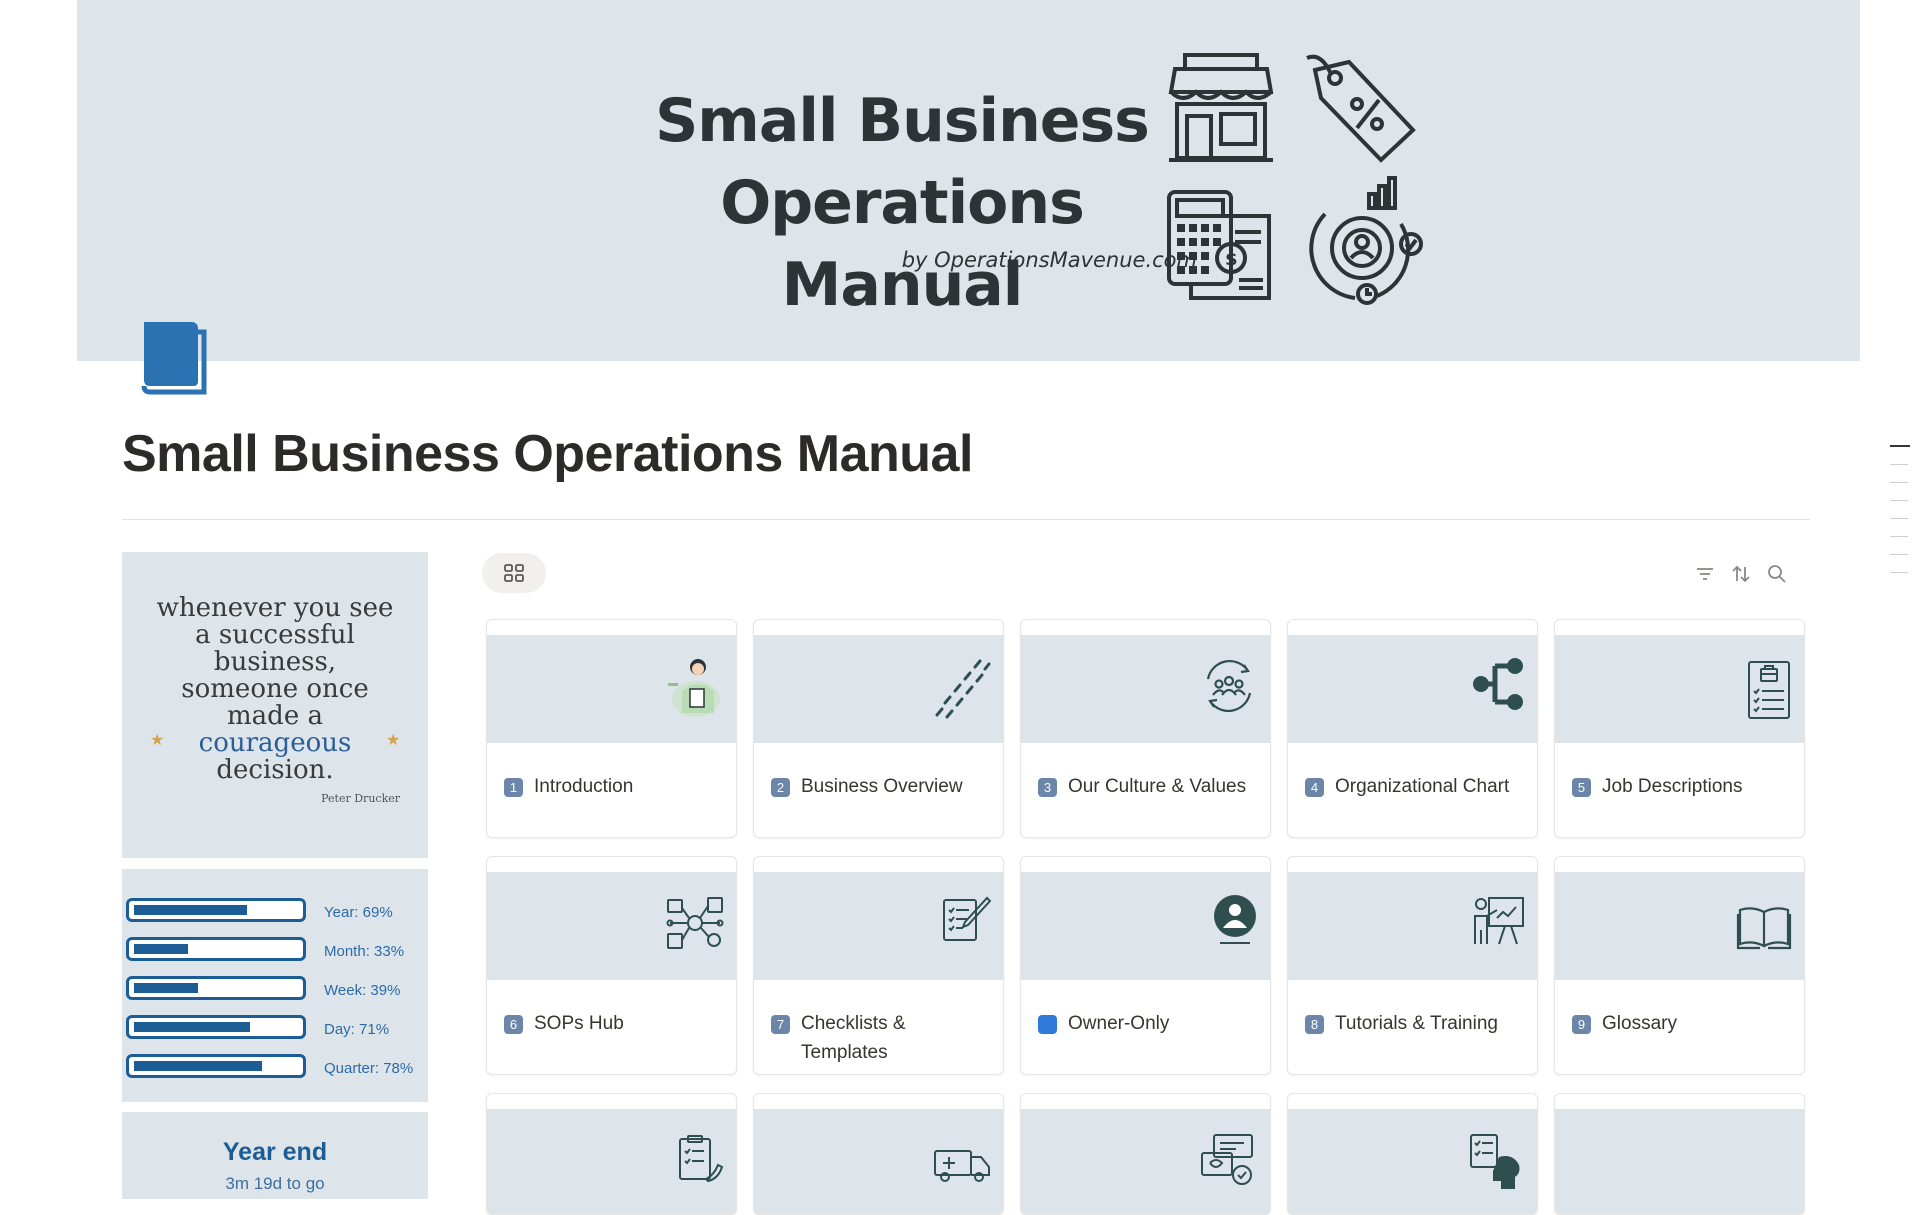 The image size is (1920, 1215). I want to click on card-title: Job Descriptions, so click(1672, 786).